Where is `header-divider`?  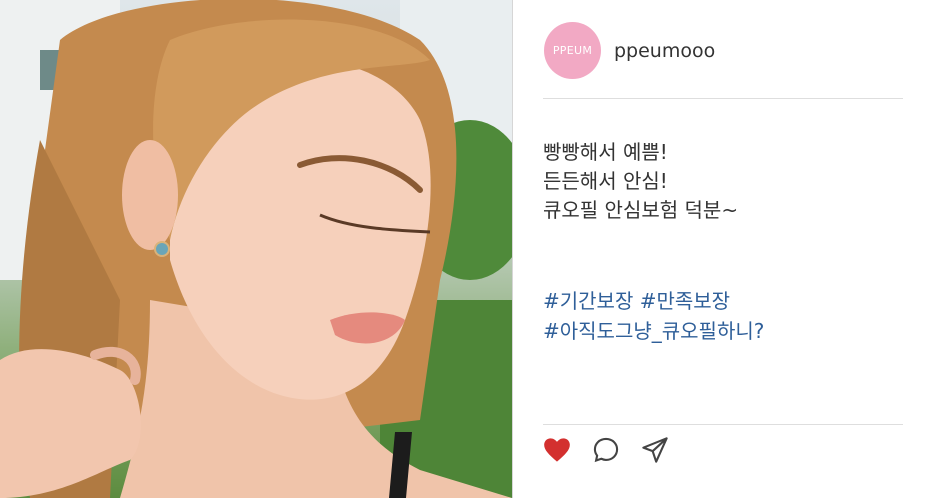
header-divider is located at coordinates (723, 98).